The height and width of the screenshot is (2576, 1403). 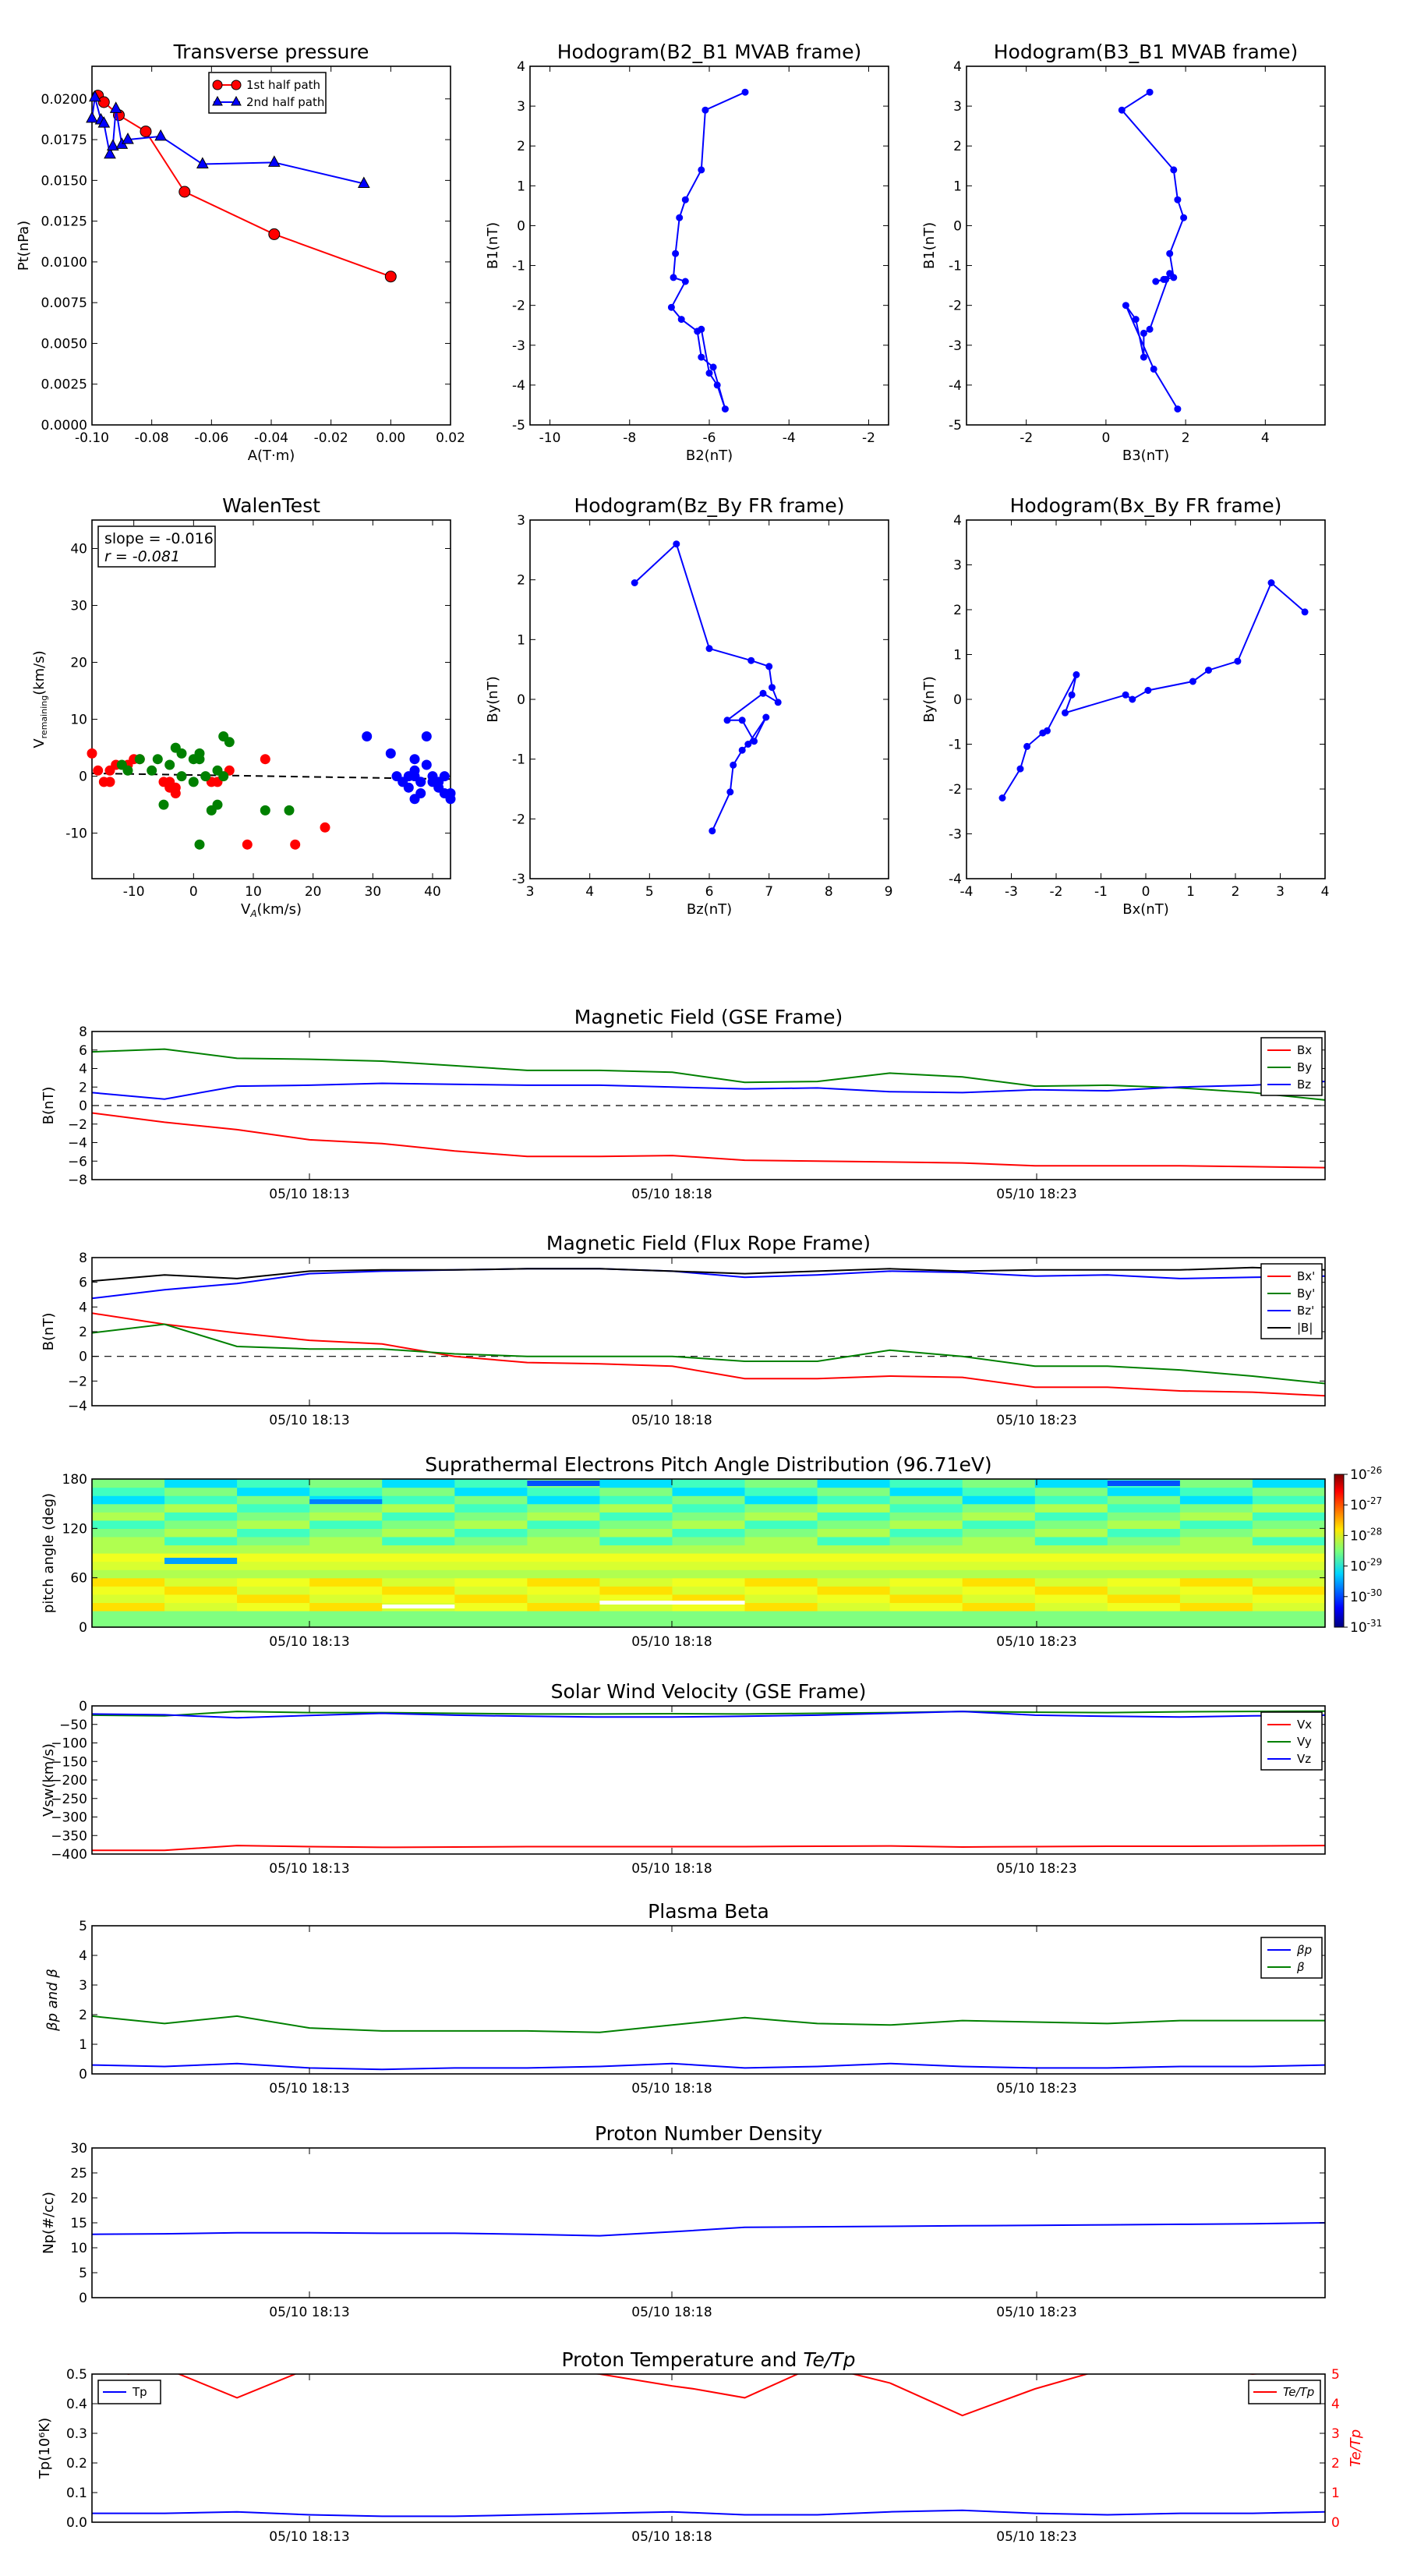 What do you see at coordinates (550, 438) in the screenshot?
I see `x-tick-label: -10` at bounding box center [550, 438].